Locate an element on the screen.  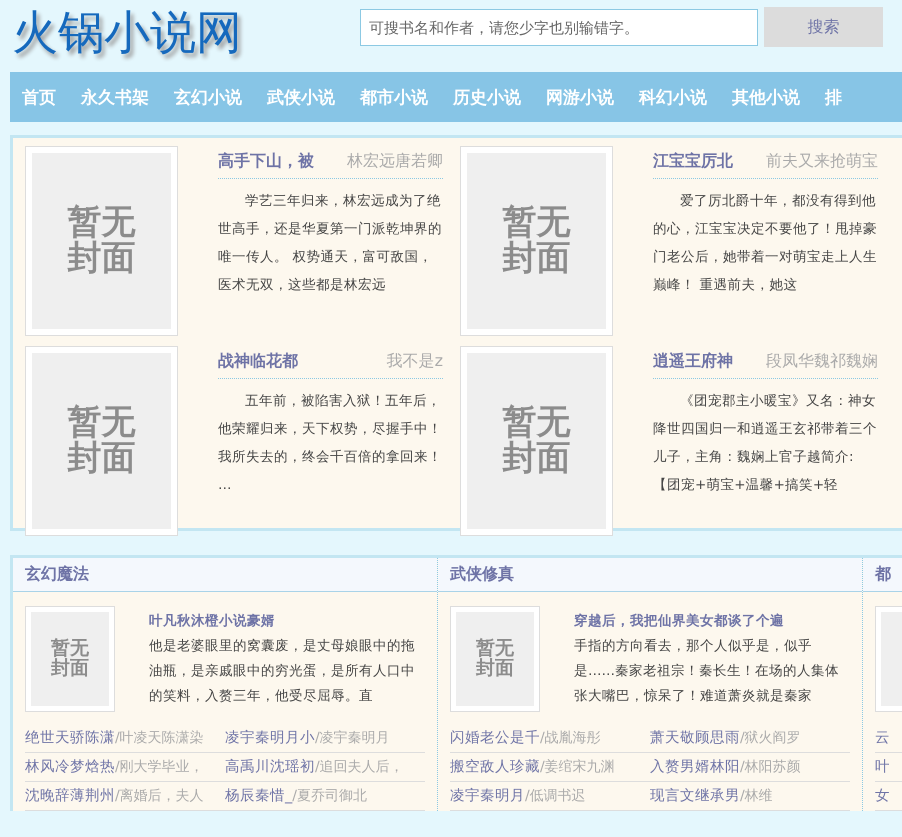
book-title: 逍遥王府神 is located at coordinates (693, 361).